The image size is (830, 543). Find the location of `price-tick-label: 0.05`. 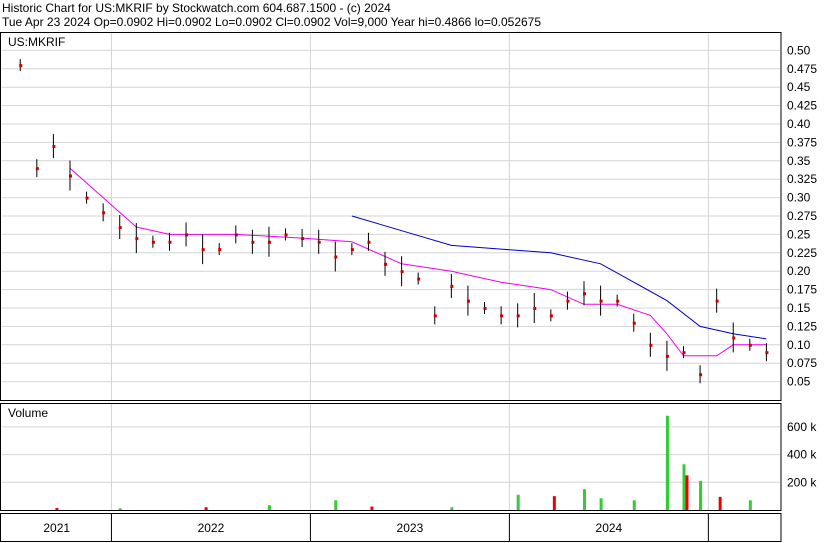

price-tick-label: 0.05 is located at coordinates (799, 382).